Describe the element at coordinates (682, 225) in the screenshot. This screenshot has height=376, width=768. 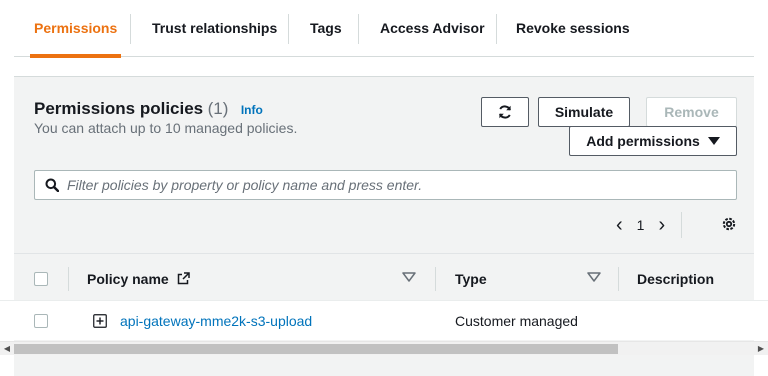
I see `pager-divider` at that location.